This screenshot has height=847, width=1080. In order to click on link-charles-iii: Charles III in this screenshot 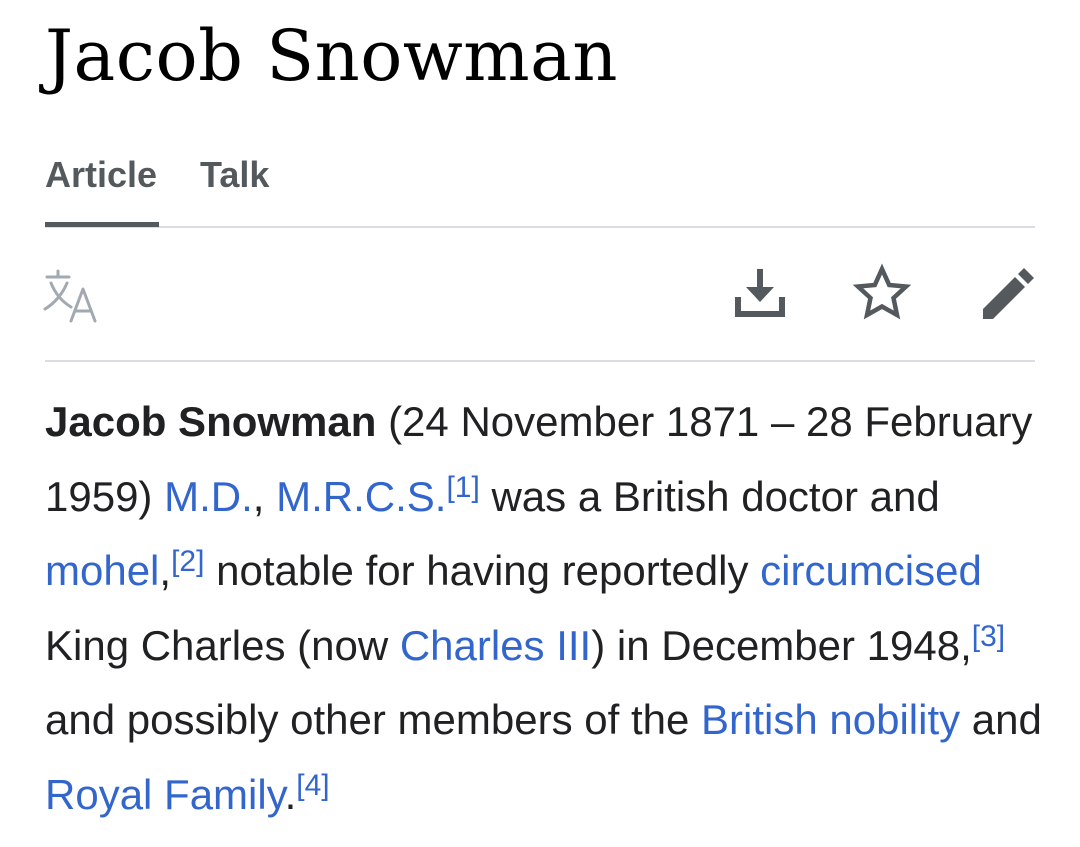, I will do `click(495, 645)`.